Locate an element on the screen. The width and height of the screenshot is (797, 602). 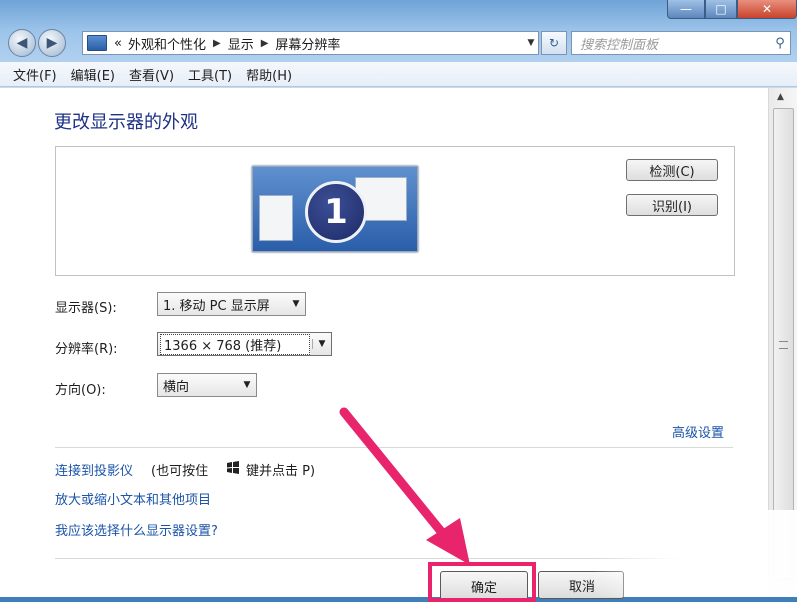
refresh-button: ↻ is located at coordinates (554, 43).